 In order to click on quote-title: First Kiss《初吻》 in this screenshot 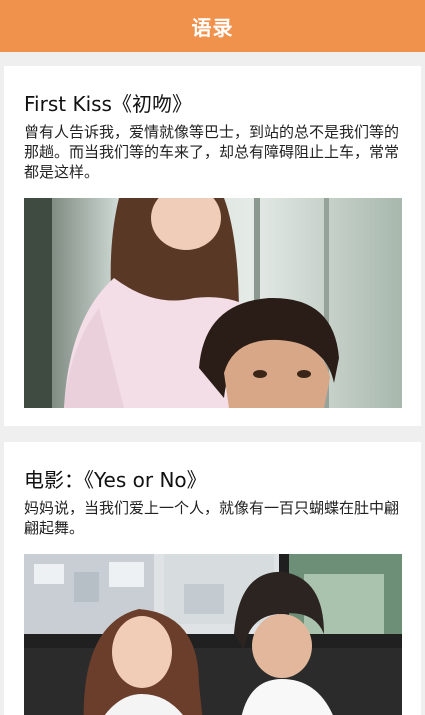, I will do `click(108, 104)`.